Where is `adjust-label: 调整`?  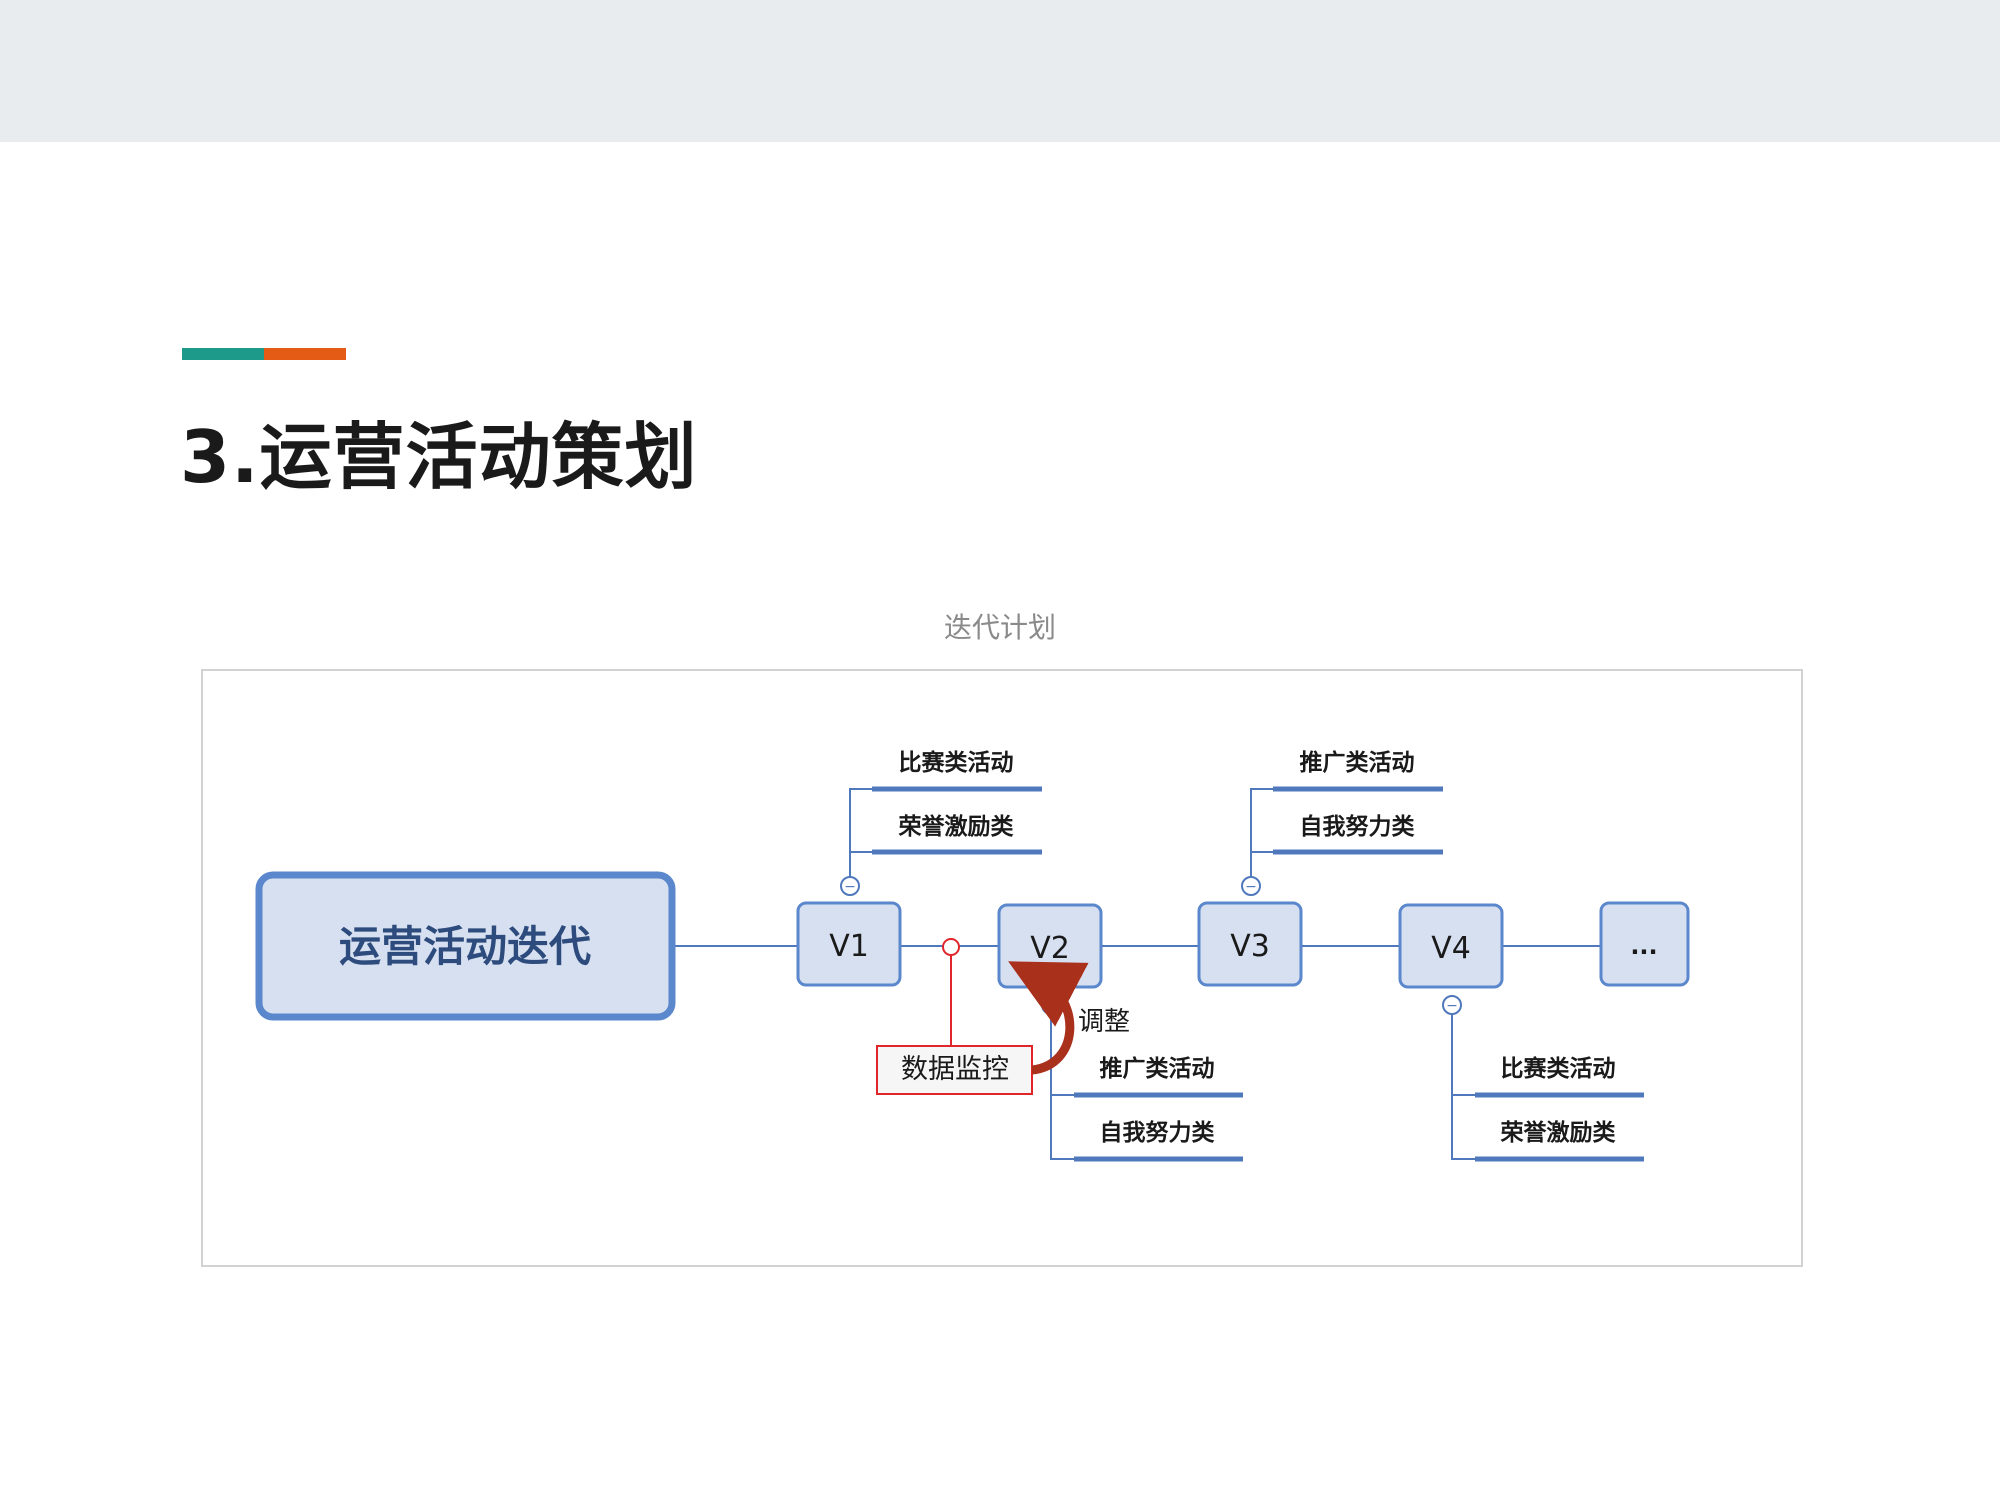
adjust-label: 调整 is located at coordinates (1104, 1022).